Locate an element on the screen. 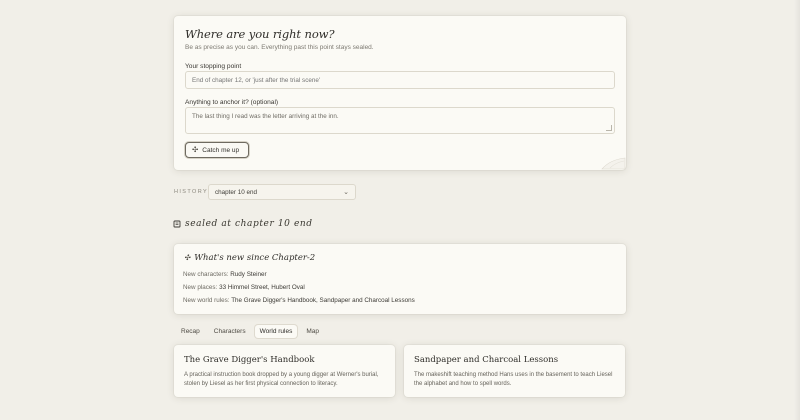  history-selected-value: chapter 10 end is located at coordinates (236, 192).